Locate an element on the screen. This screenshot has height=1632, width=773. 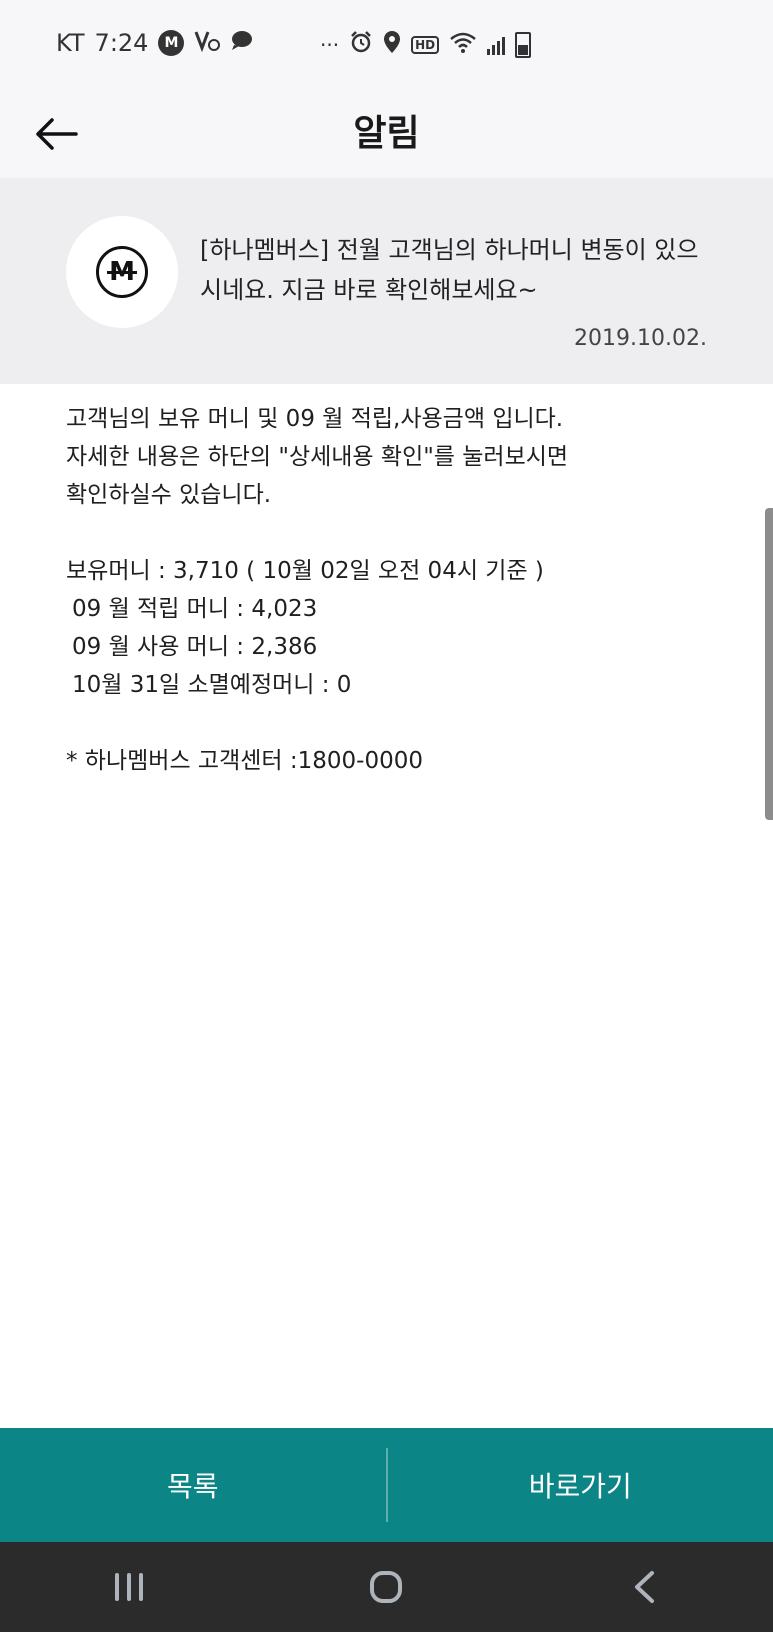
system-nav-bar is located at coordinates (386, 1587).